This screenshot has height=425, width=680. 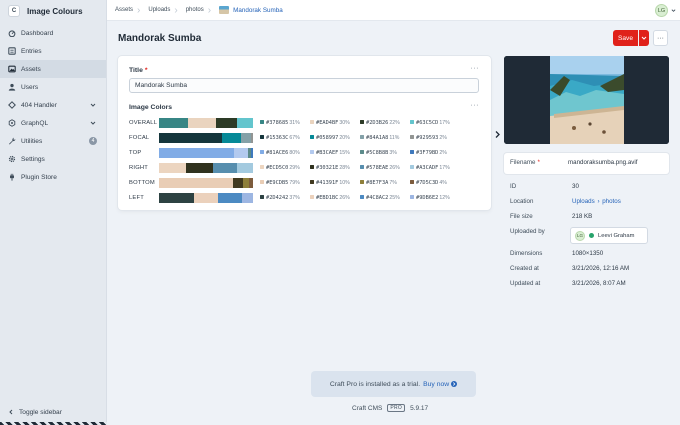 What do you see at coordinates (285, 168) in the screenshot?
I see `color-swatch: #ECD5C029%` at bounding box center [285, 168].